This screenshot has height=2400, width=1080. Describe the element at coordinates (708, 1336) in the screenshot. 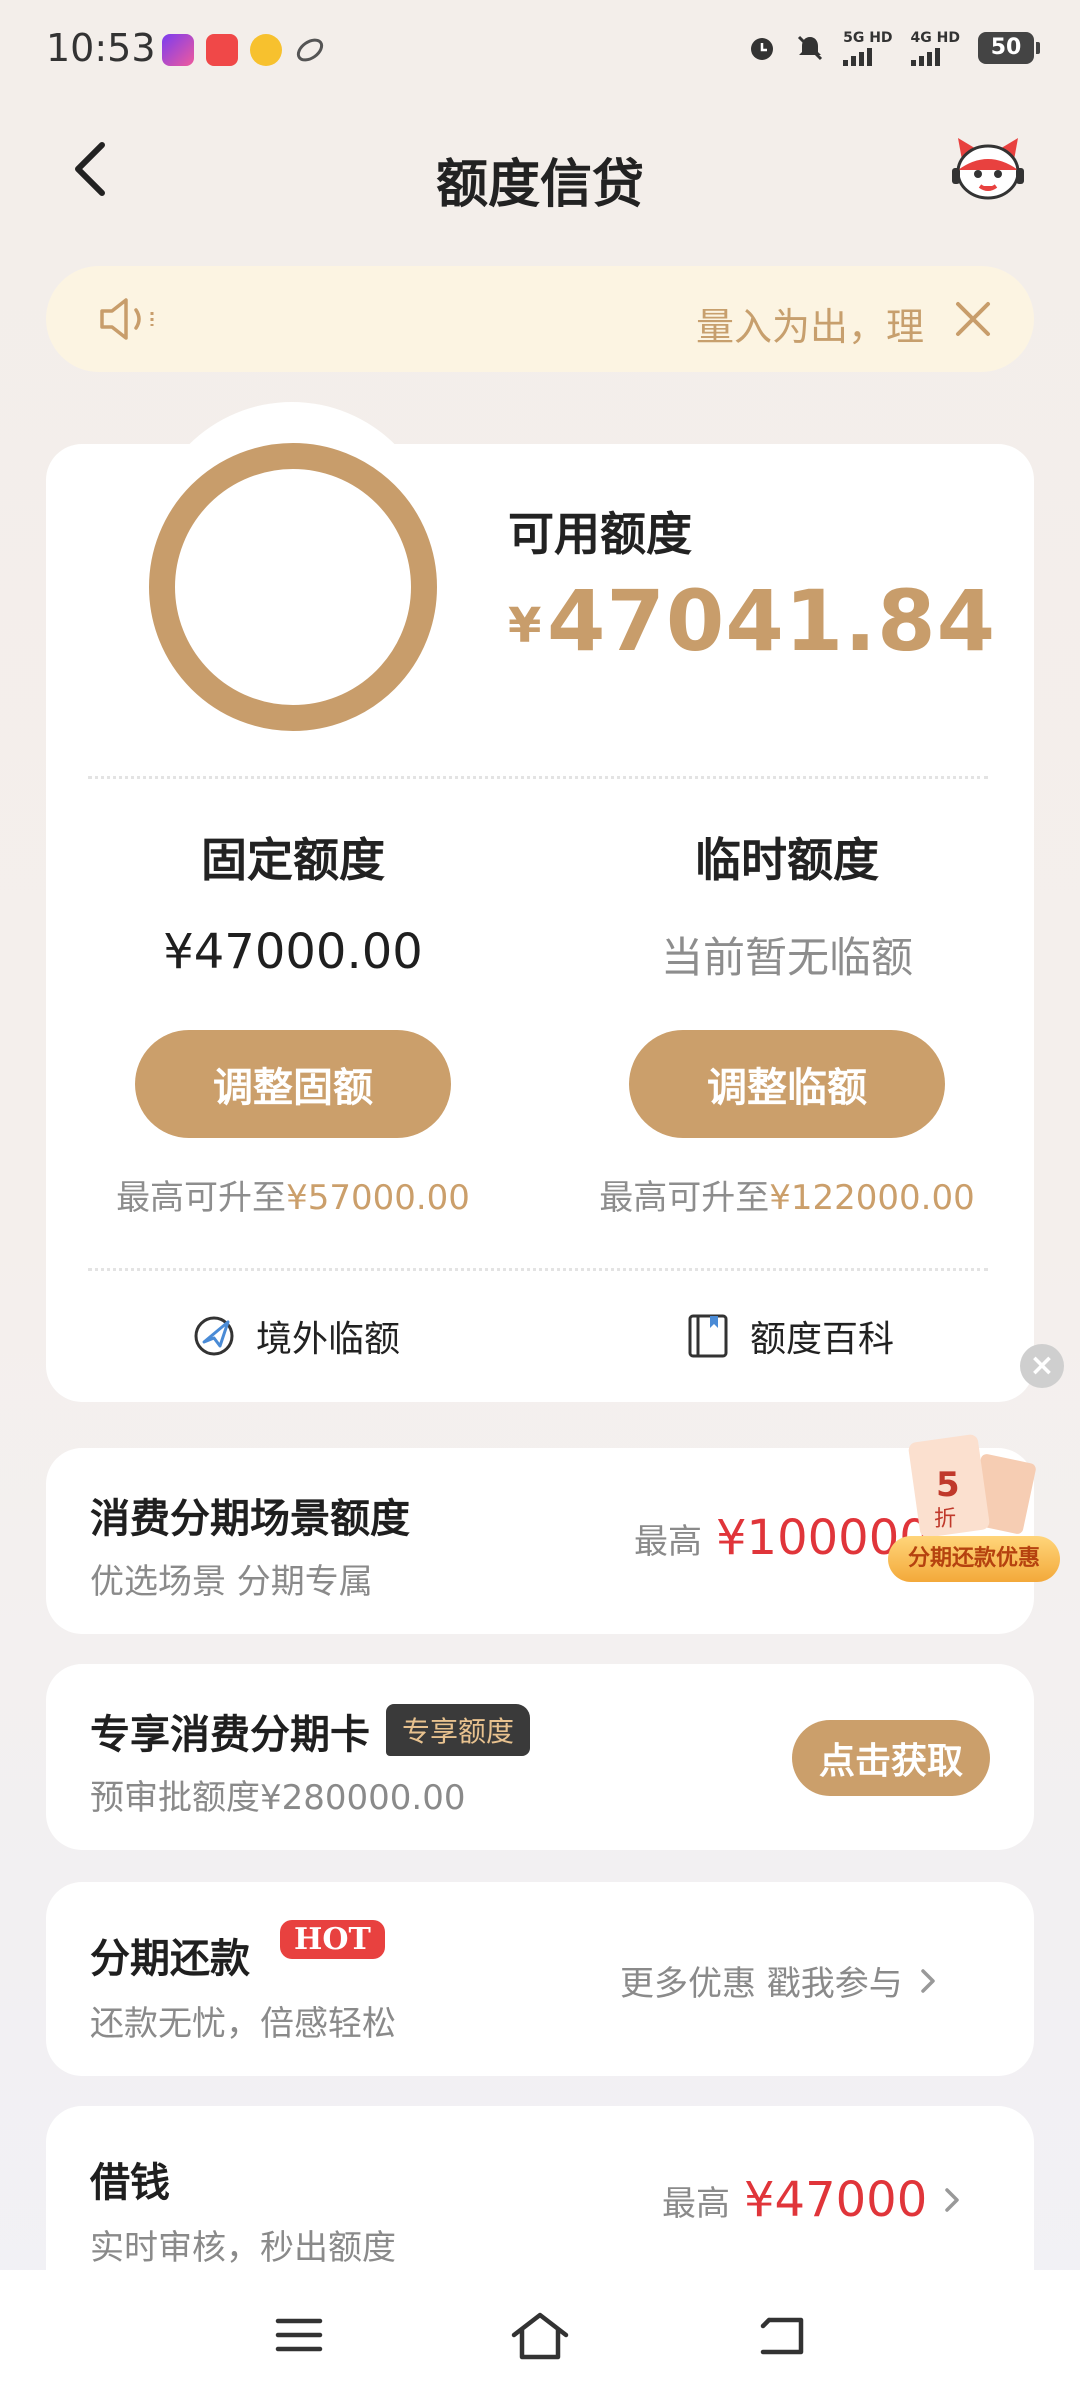

I see `book-icon` at that location.